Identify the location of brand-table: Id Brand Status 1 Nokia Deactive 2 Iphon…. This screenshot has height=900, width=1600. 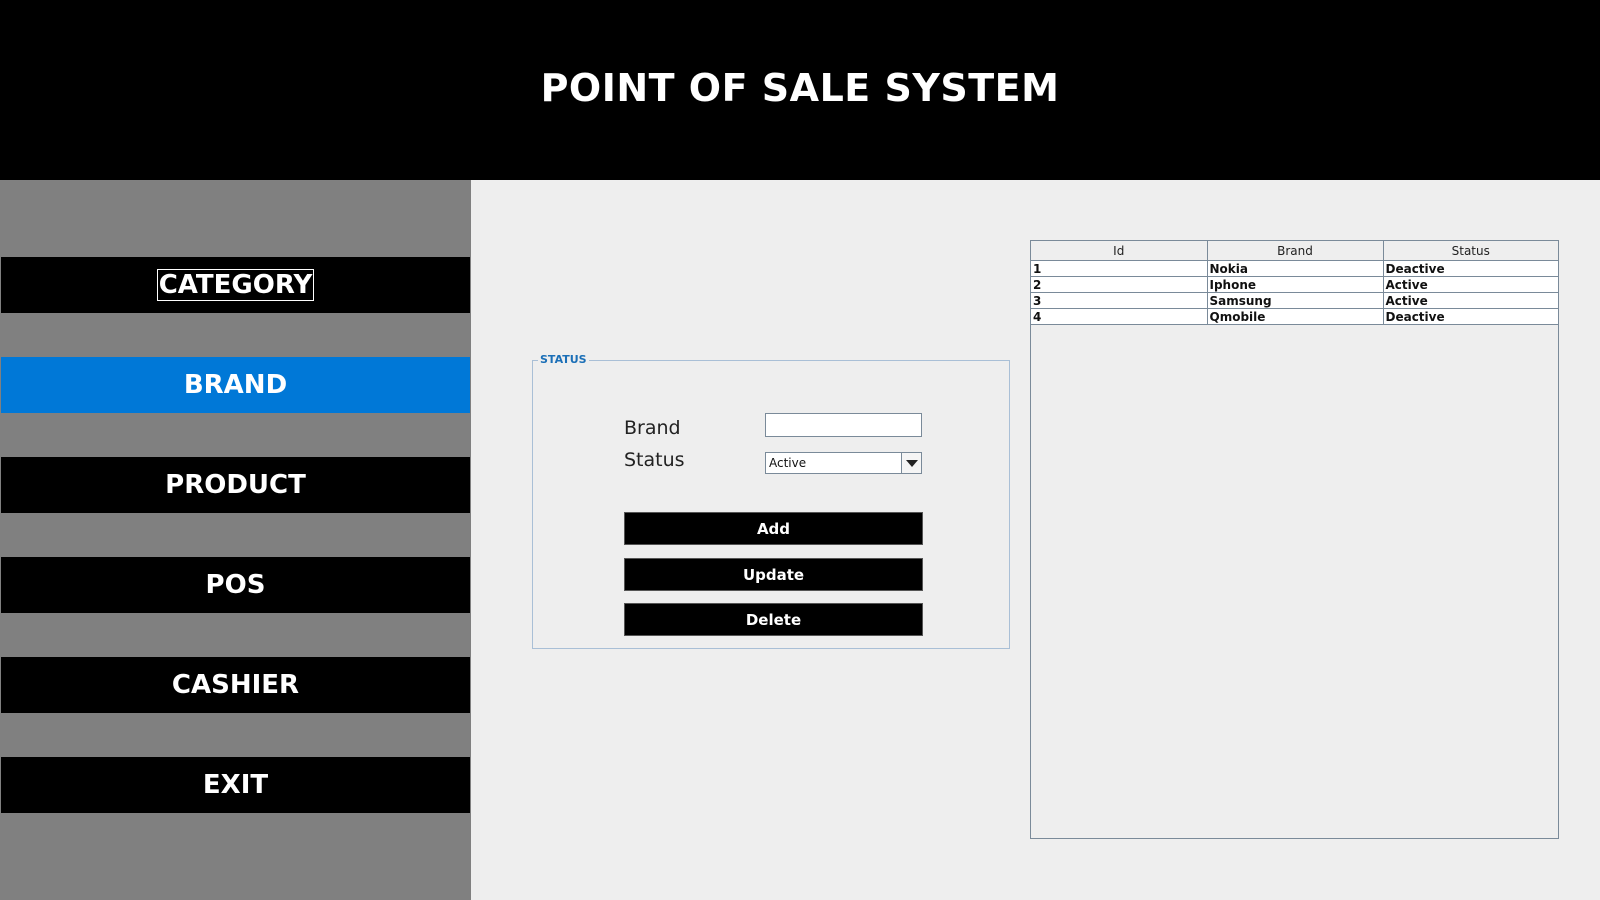
(1294, 283).